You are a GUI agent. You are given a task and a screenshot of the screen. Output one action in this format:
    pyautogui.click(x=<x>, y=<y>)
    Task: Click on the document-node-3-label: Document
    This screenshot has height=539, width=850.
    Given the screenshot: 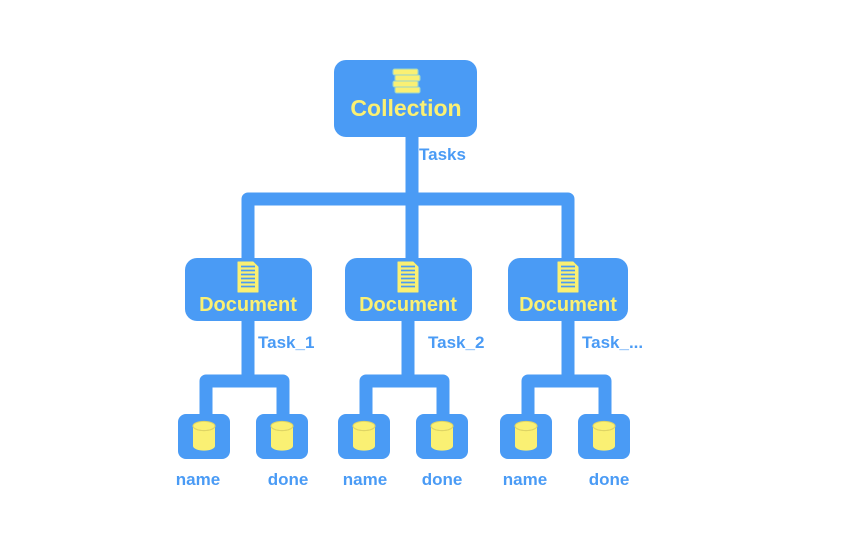 What is the action you would take?
    pyautogui.click(x=568, y=305)
    